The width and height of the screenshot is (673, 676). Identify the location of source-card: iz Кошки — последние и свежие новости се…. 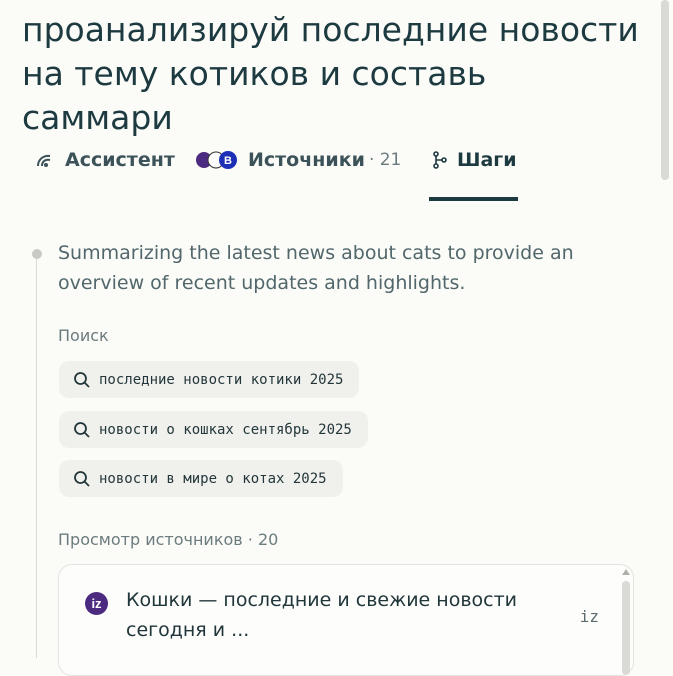
(346, 620).